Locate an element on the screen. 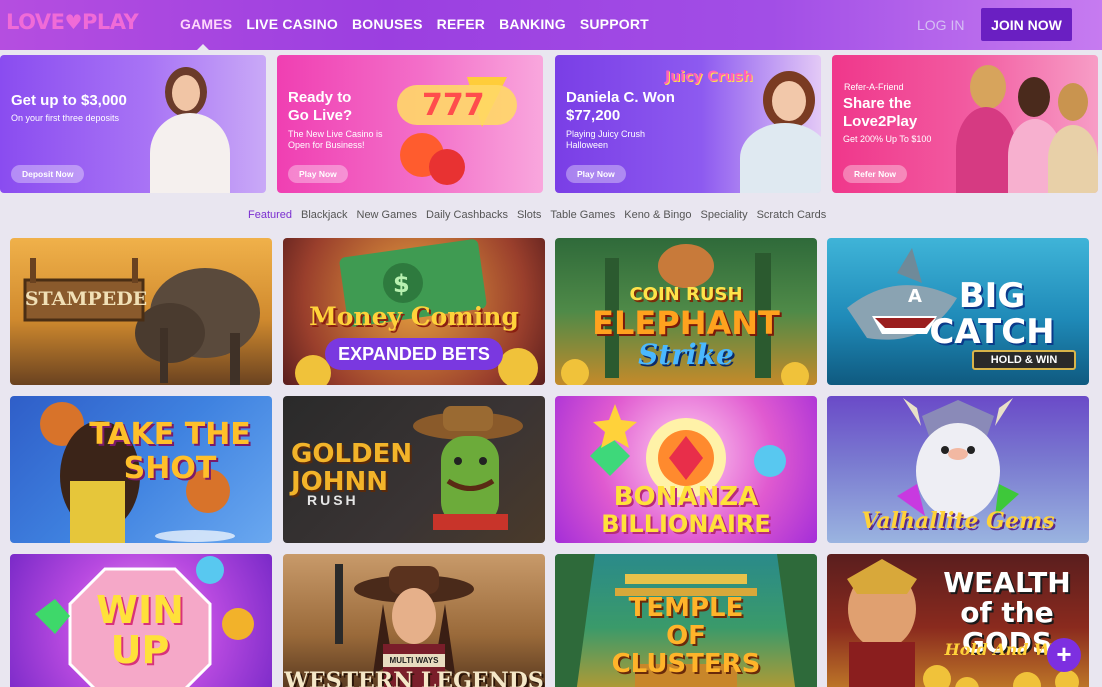  banner-title: Ready to Go Live? is located at coordinates (320, 106).